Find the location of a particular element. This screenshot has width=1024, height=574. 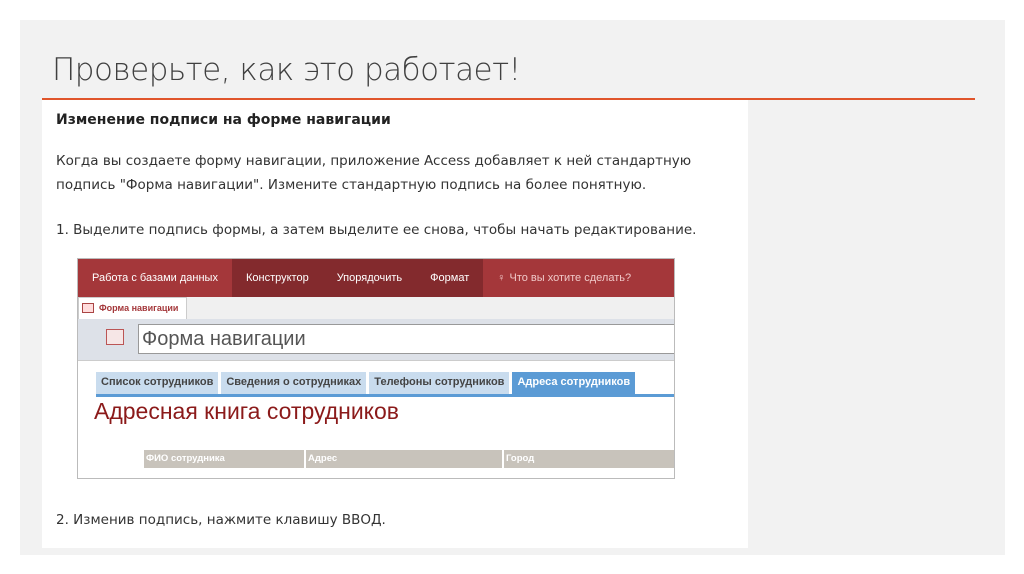

ribbon-tab-design: Конструктор is located at coordinates (277, 278).